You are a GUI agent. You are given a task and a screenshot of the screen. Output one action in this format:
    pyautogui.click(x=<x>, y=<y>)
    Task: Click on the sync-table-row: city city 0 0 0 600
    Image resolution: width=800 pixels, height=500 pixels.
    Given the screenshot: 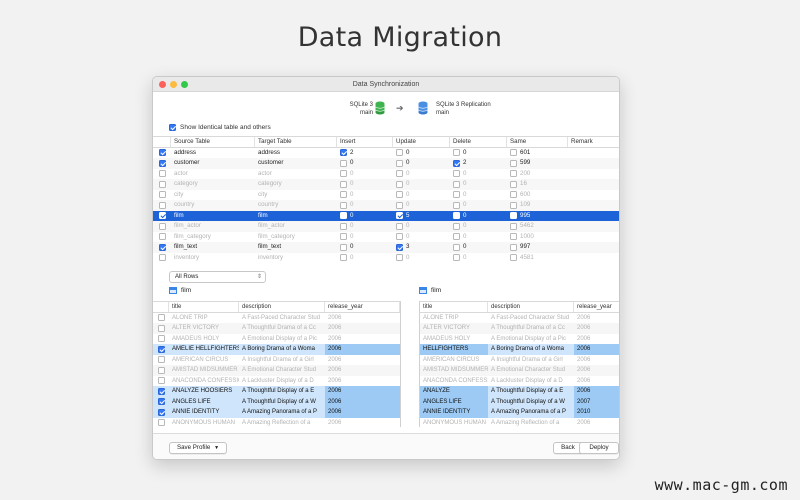 What is the action you would take?
    pyautogui.click(x=386, y=195)
    